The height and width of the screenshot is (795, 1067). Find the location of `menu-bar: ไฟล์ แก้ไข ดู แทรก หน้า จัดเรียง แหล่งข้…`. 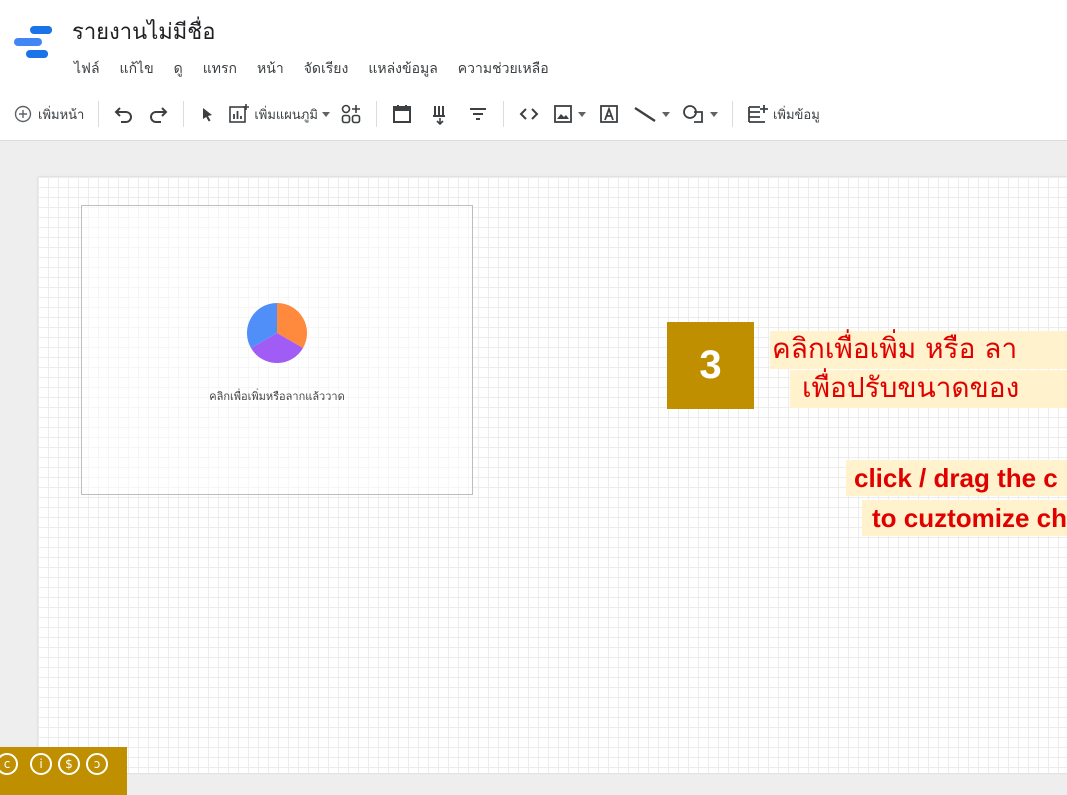

menu-bar: ไฟล์ แก้ไข ดู แทรก หน้า จัดเรียง แหล่งข้… is located at coordinates (321, 69).